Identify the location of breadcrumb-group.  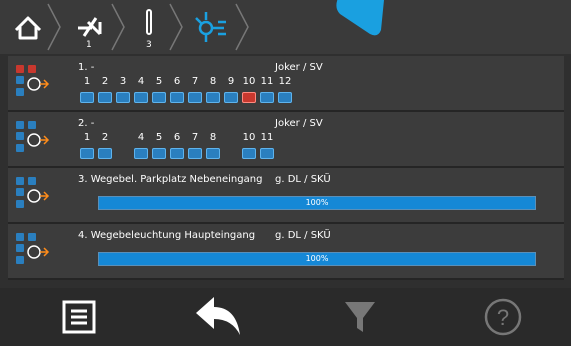
(211, 27).